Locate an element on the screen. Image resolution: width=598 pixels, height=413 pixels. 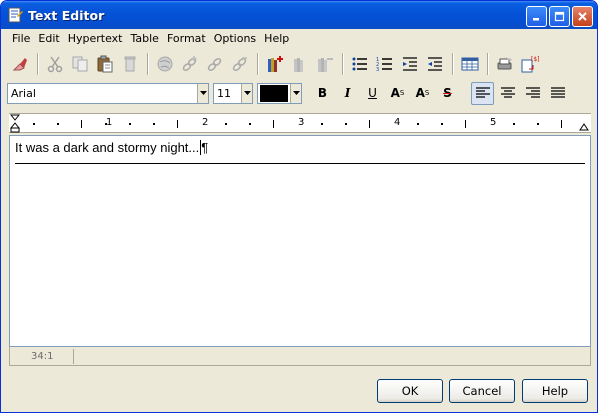
menu-hypertext: Hypertext is located at coordinates (95, 38).